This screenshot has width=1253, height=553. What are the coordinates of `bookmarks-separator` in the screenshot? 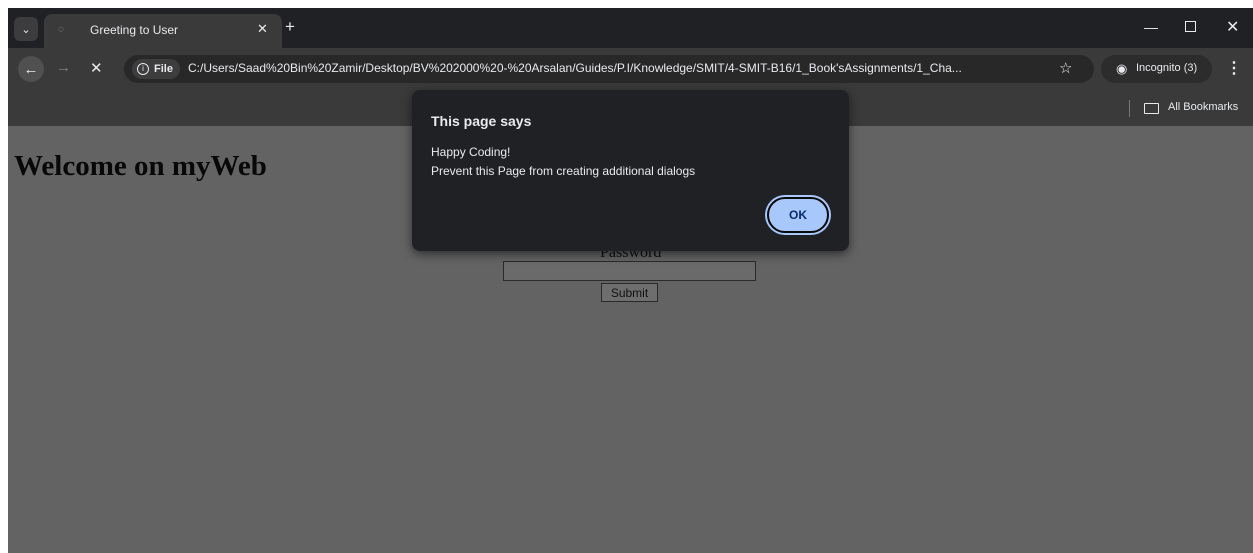 It's located at (1129, 108).